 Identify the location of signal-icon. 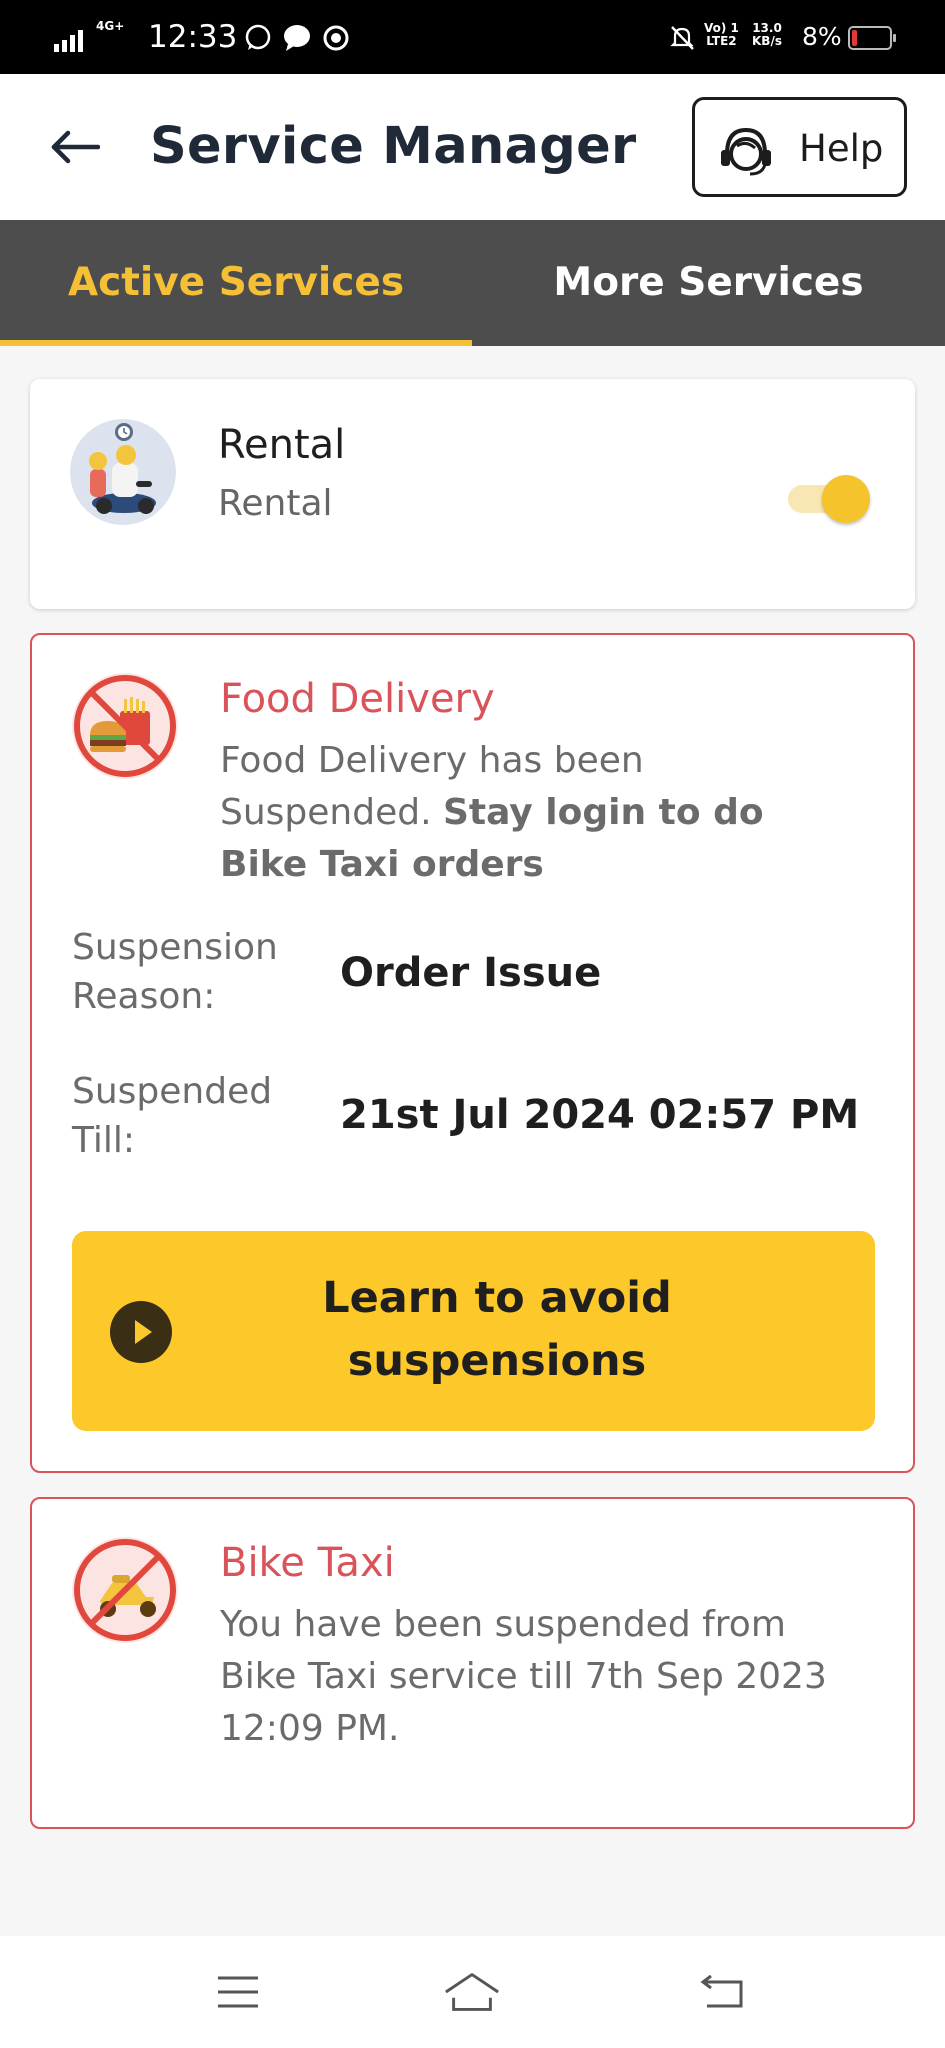
(68, 41).